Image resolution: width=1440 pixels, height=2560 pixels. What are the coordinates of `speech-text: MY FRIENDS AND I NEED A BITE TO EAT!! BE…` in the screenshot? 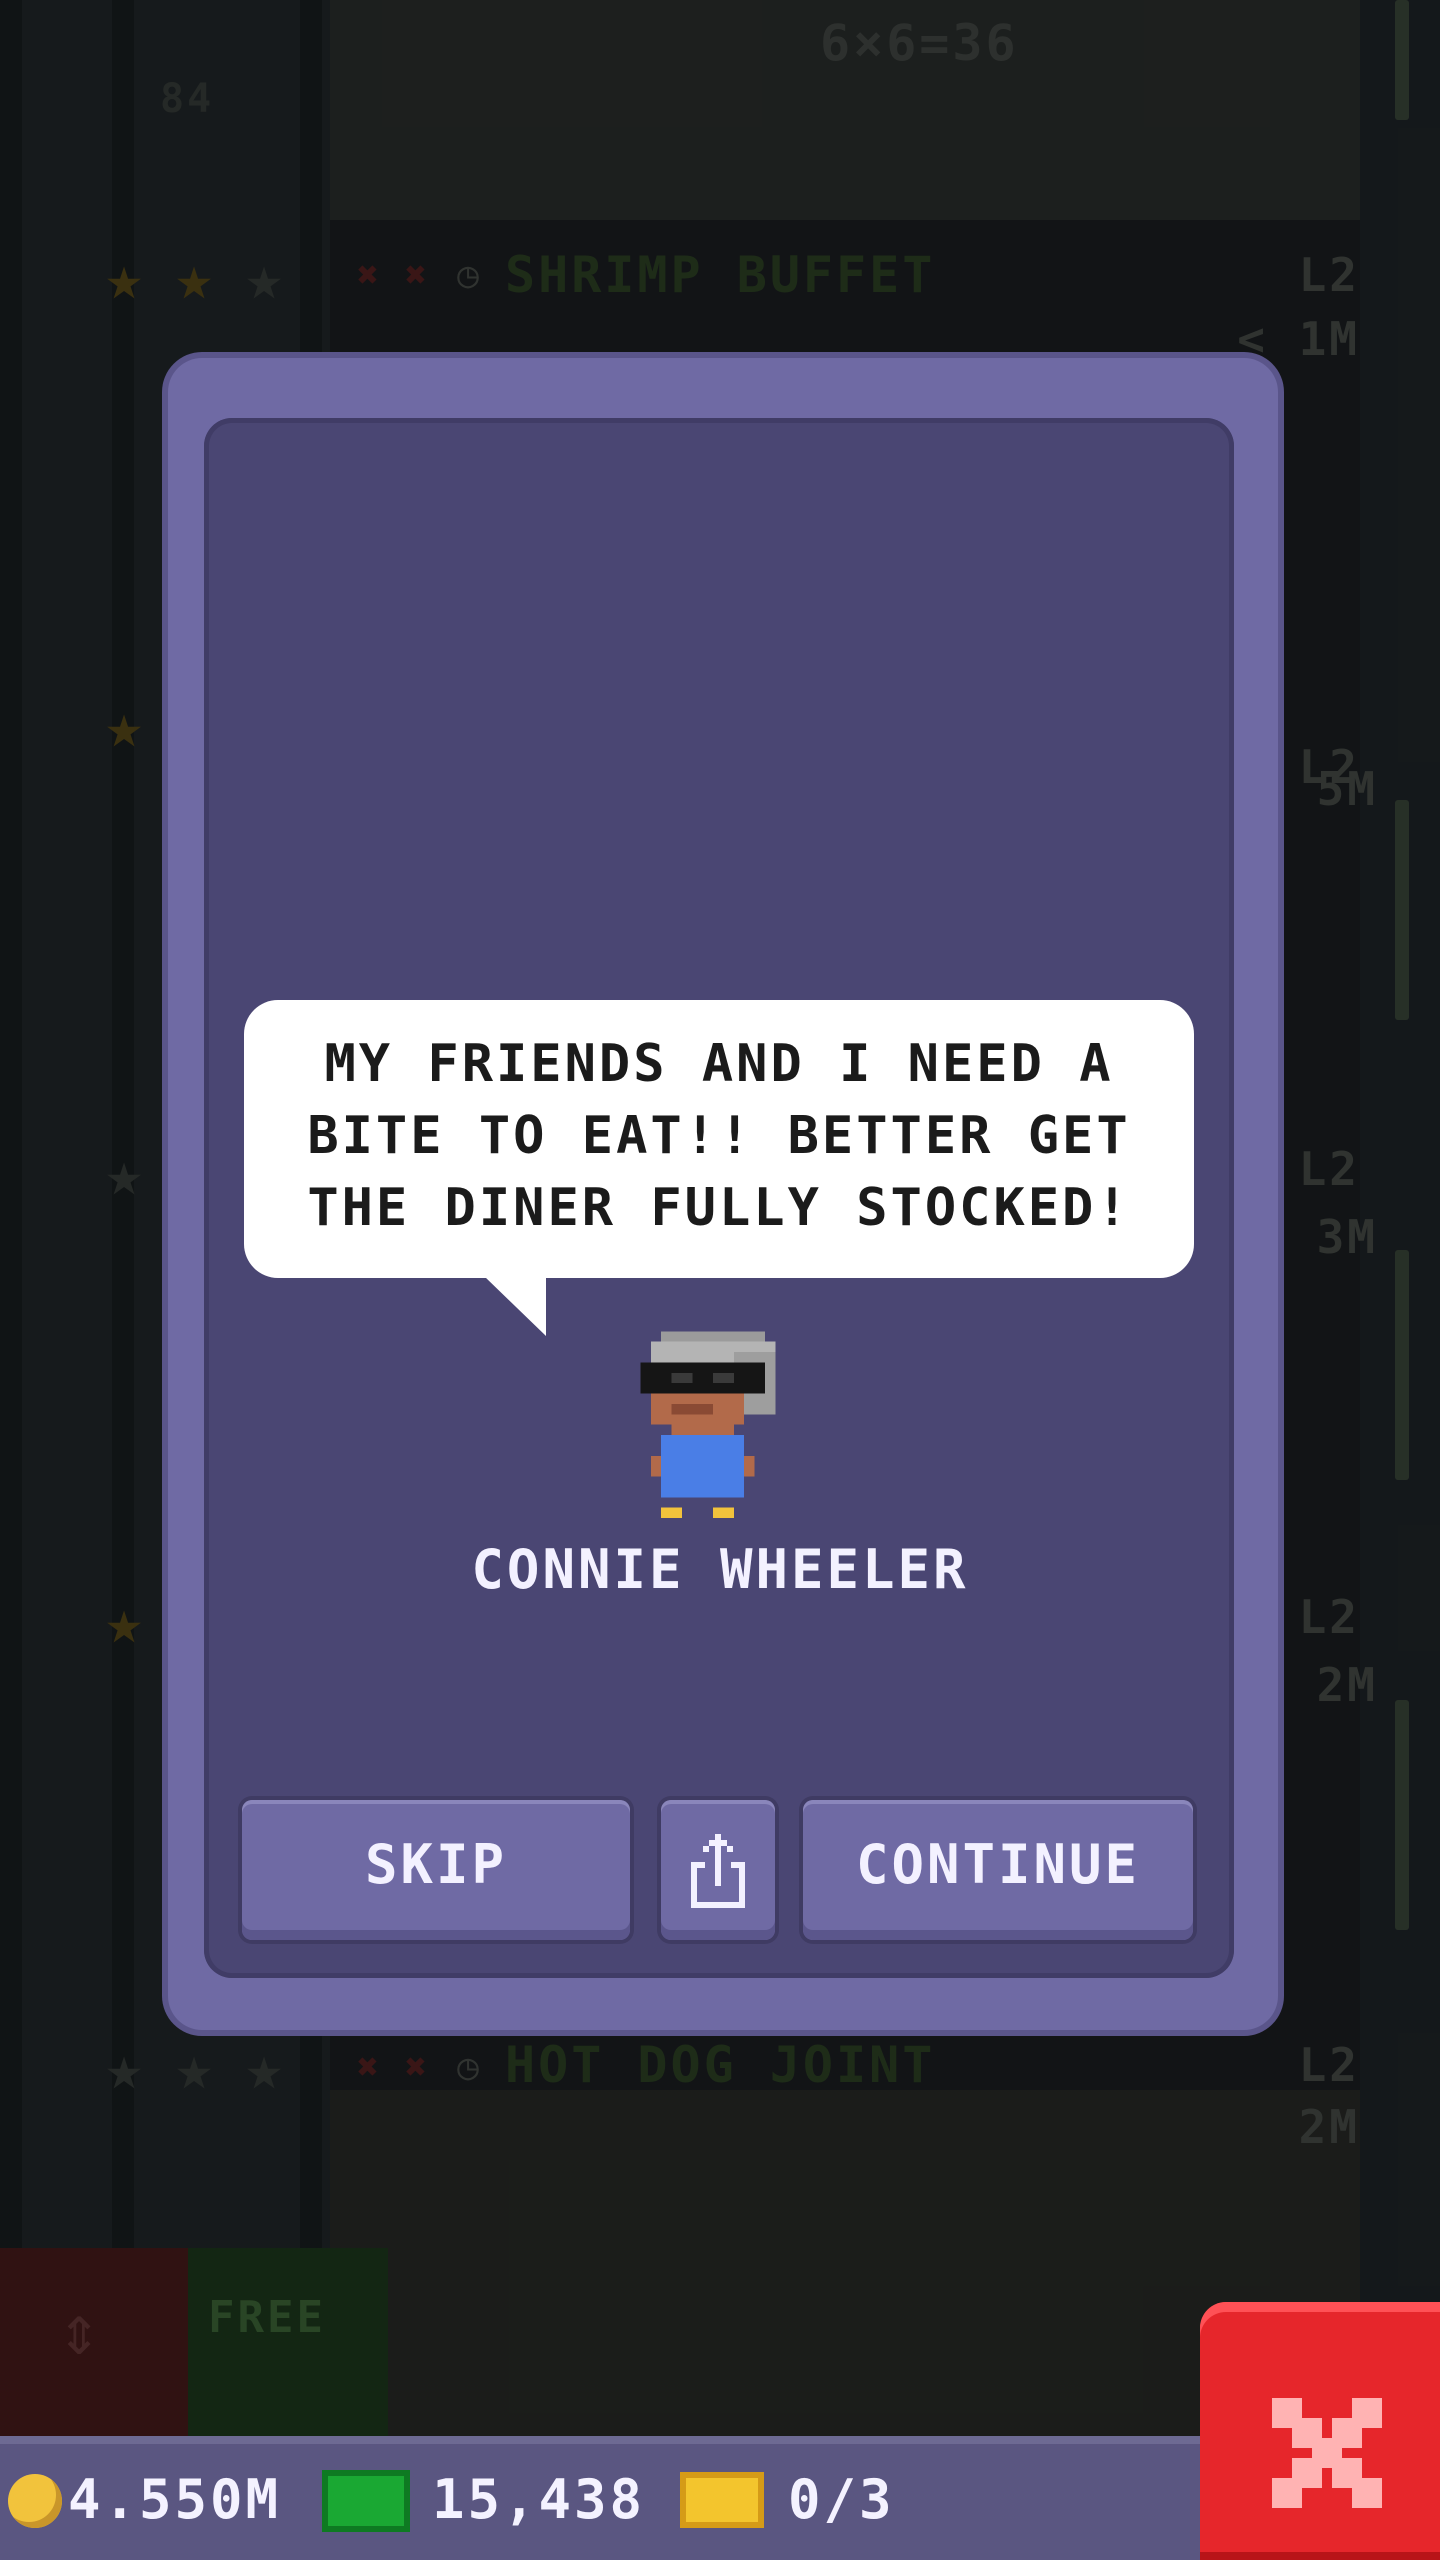 It's located at (719, 1136).